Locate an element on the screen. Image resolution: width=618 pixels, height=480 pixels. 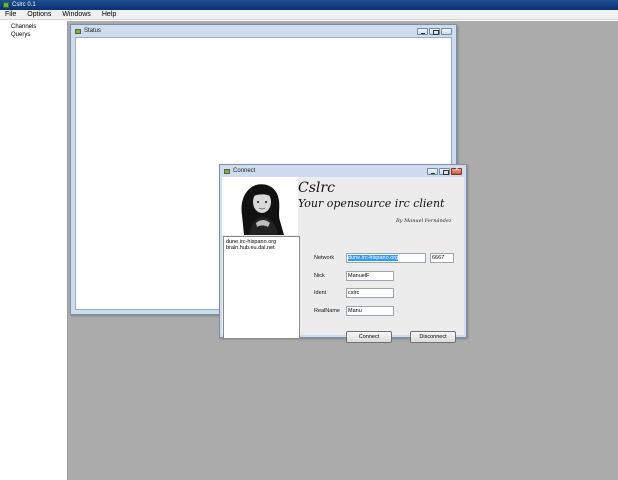
menu-windows: Windows is located at coordinates (76, 14).